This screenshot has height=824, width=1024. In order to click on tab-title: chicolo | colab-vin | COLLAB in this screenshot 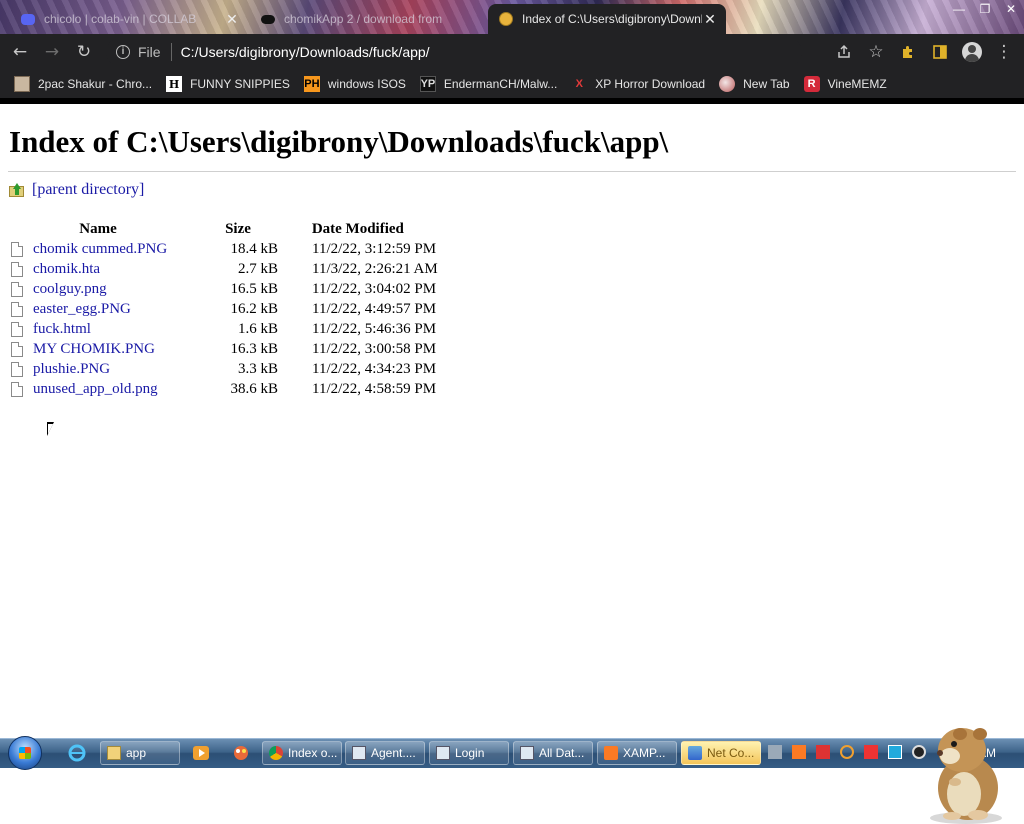, I will do `click(120, 19)`.